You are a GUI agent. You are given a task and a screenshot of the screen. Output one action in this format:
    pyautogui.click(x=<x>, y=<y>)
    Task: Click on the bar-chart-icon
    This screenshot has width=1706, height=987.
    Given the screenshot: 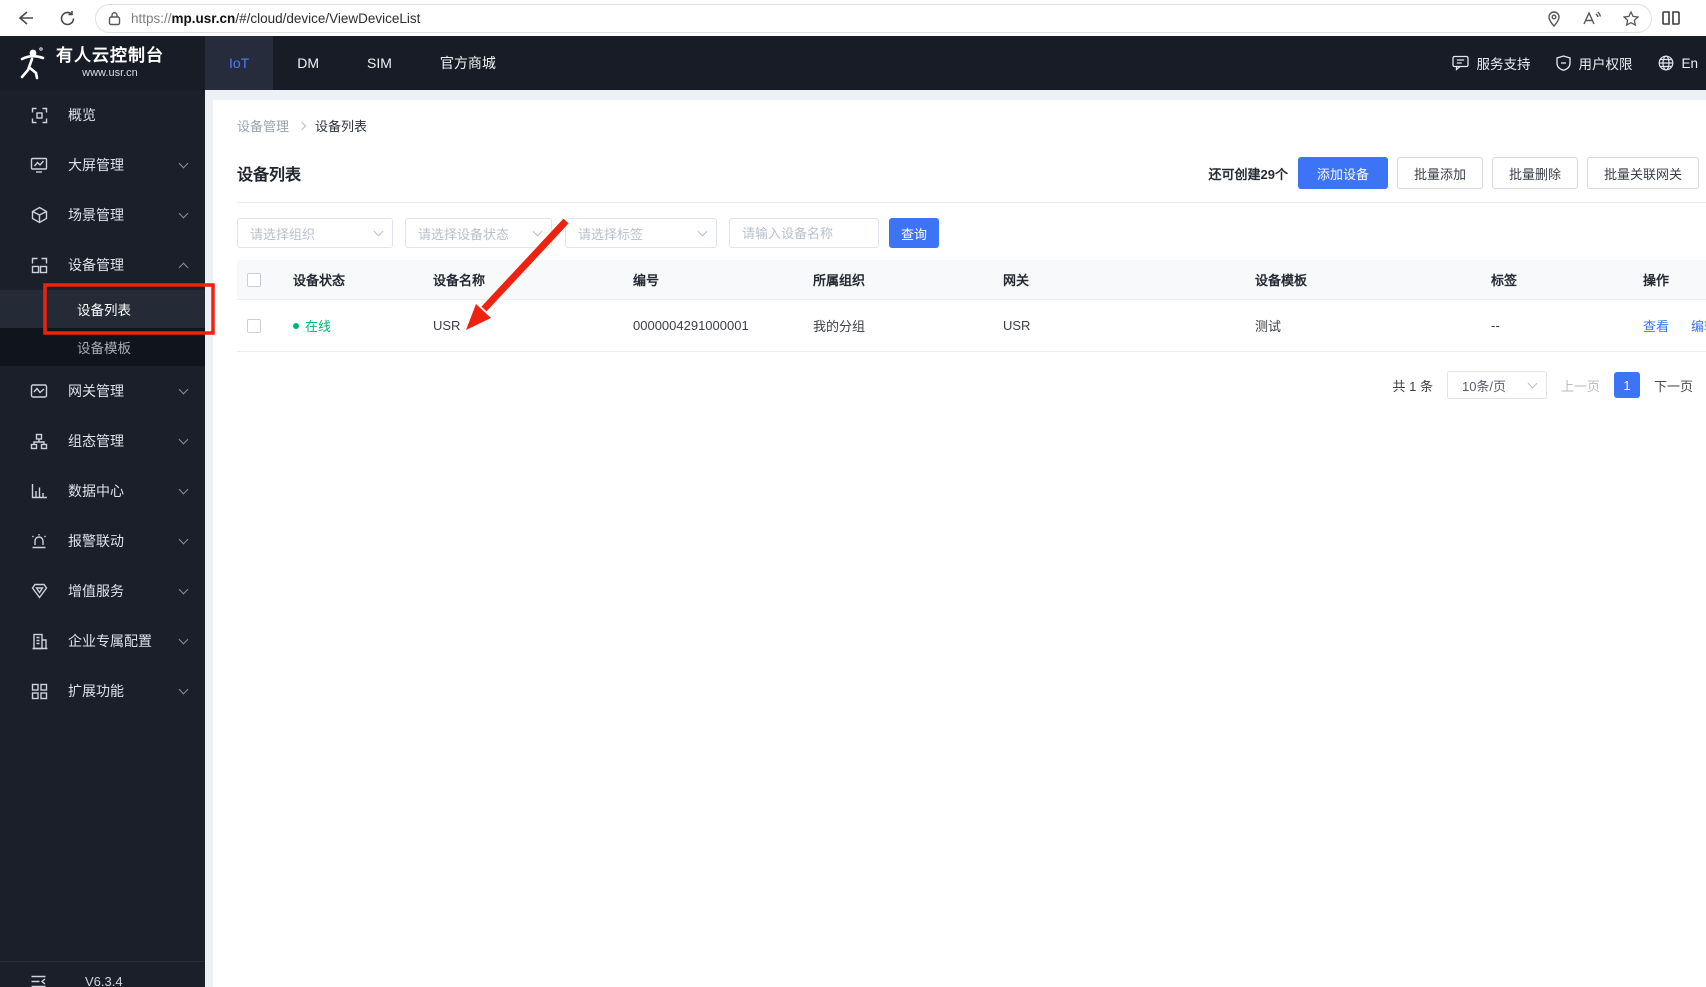 What is the action you would take?
    pyautogui.click(x=39, y=491)
    